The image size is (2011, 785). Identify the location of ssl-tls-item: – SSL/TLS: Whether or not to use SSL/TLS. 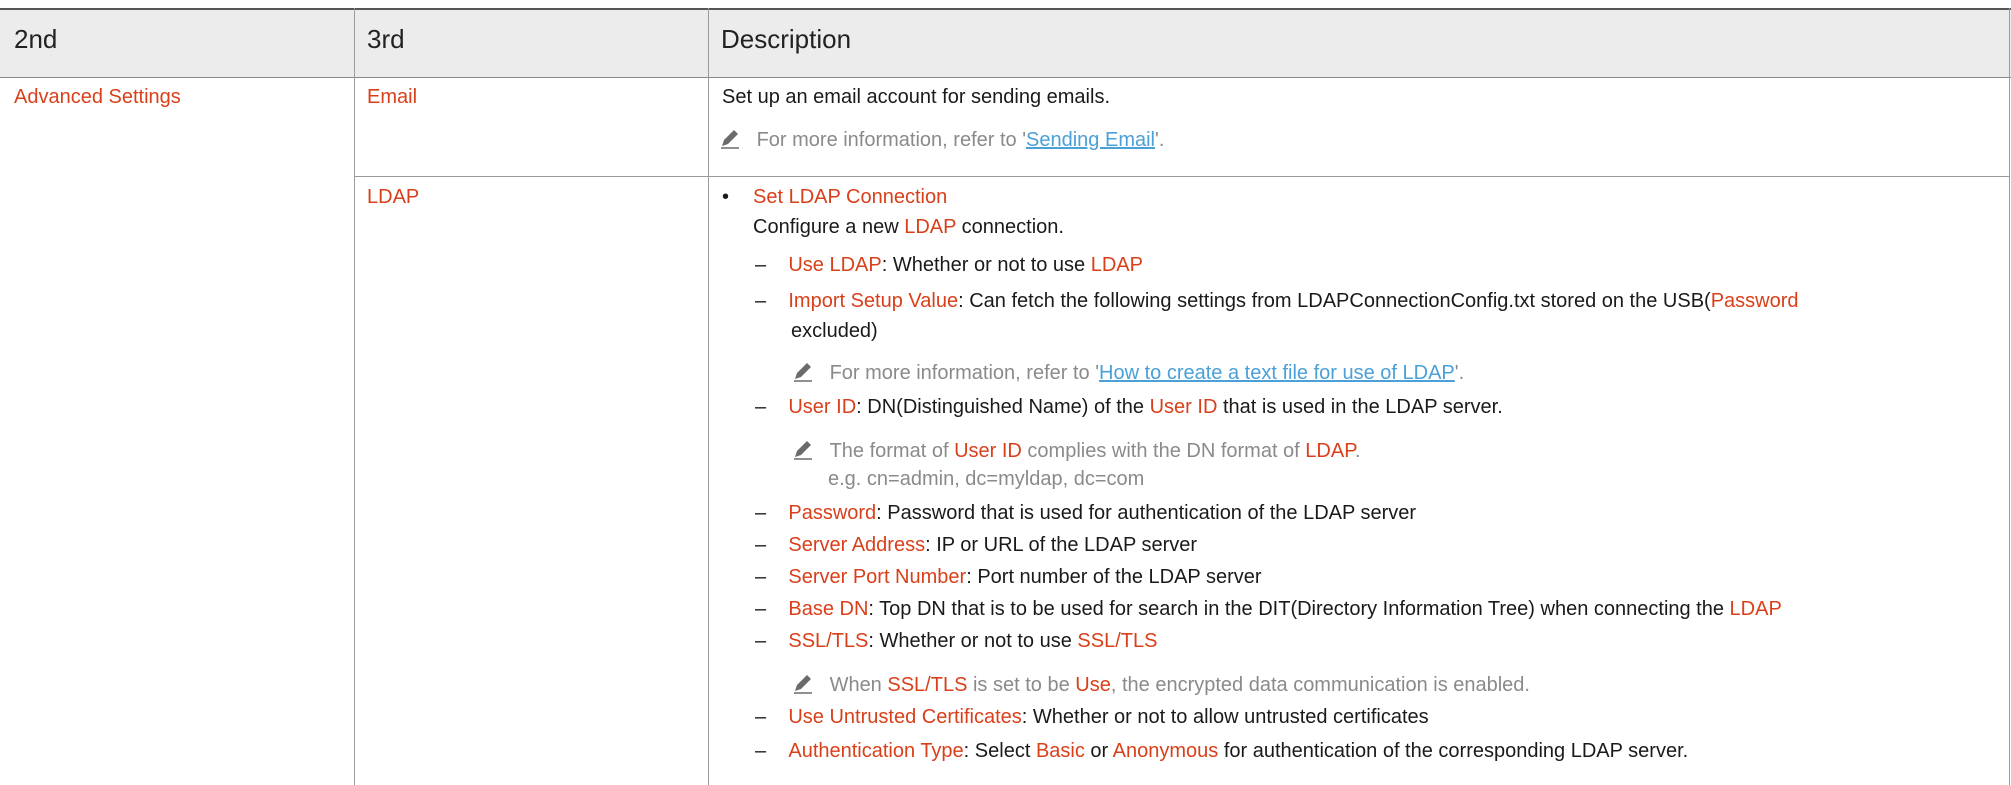
(956, 641).